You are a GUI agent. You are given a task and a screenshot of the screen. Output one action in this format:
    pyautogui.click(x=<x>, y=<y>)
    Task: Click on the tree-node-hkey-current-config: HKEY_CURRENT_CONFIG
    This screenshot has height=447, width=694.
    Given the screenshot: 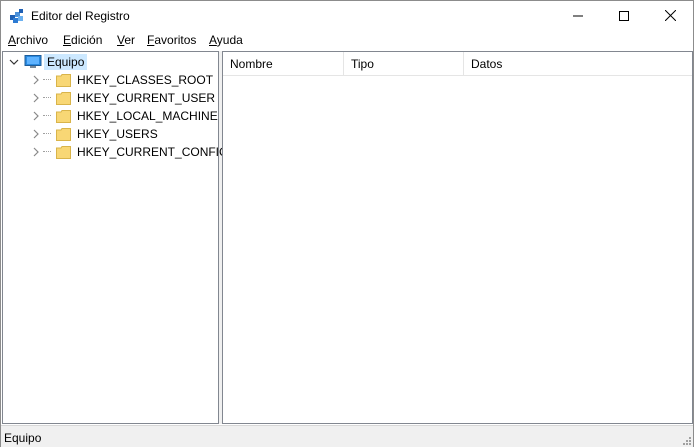 What is the action you would take?
    pyautogui.click(x=129, y=152)
    